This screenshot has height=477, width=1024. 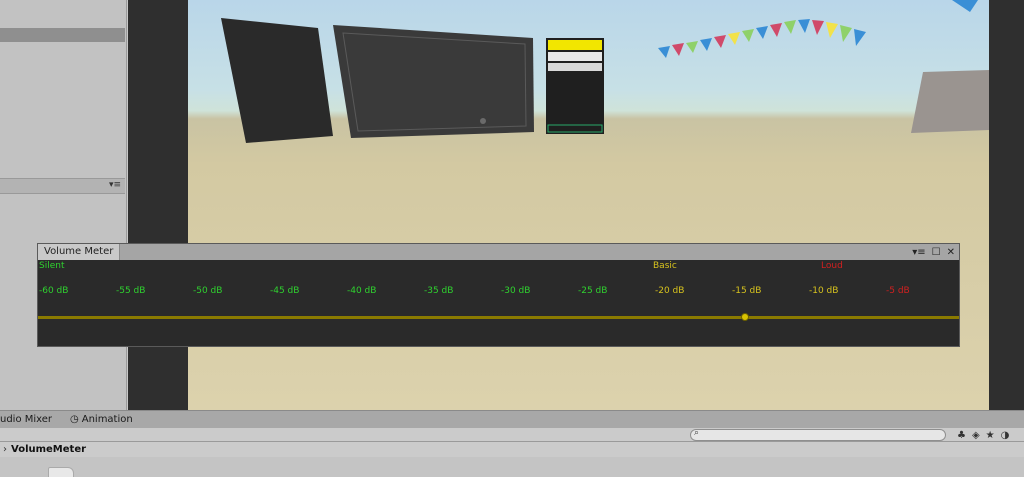 I want to click on zone-label-basic: Basic, so click(x=665, y=266).